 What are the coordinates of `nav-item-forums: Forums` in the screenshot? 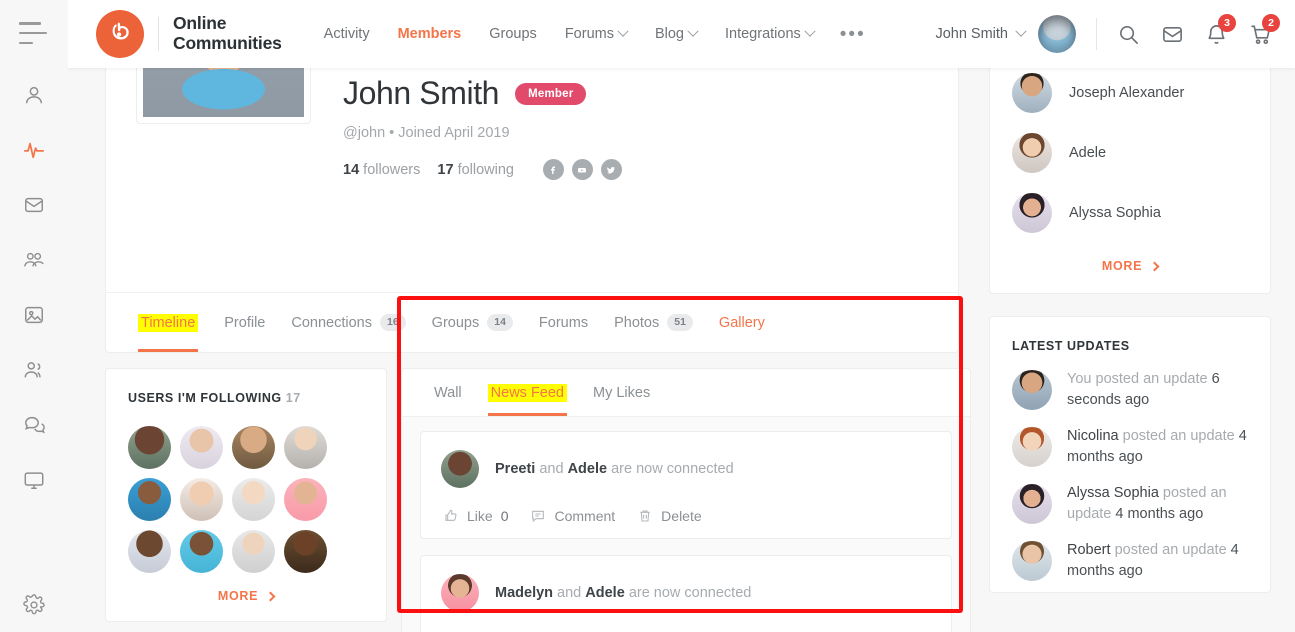 It's located at (596, 34).